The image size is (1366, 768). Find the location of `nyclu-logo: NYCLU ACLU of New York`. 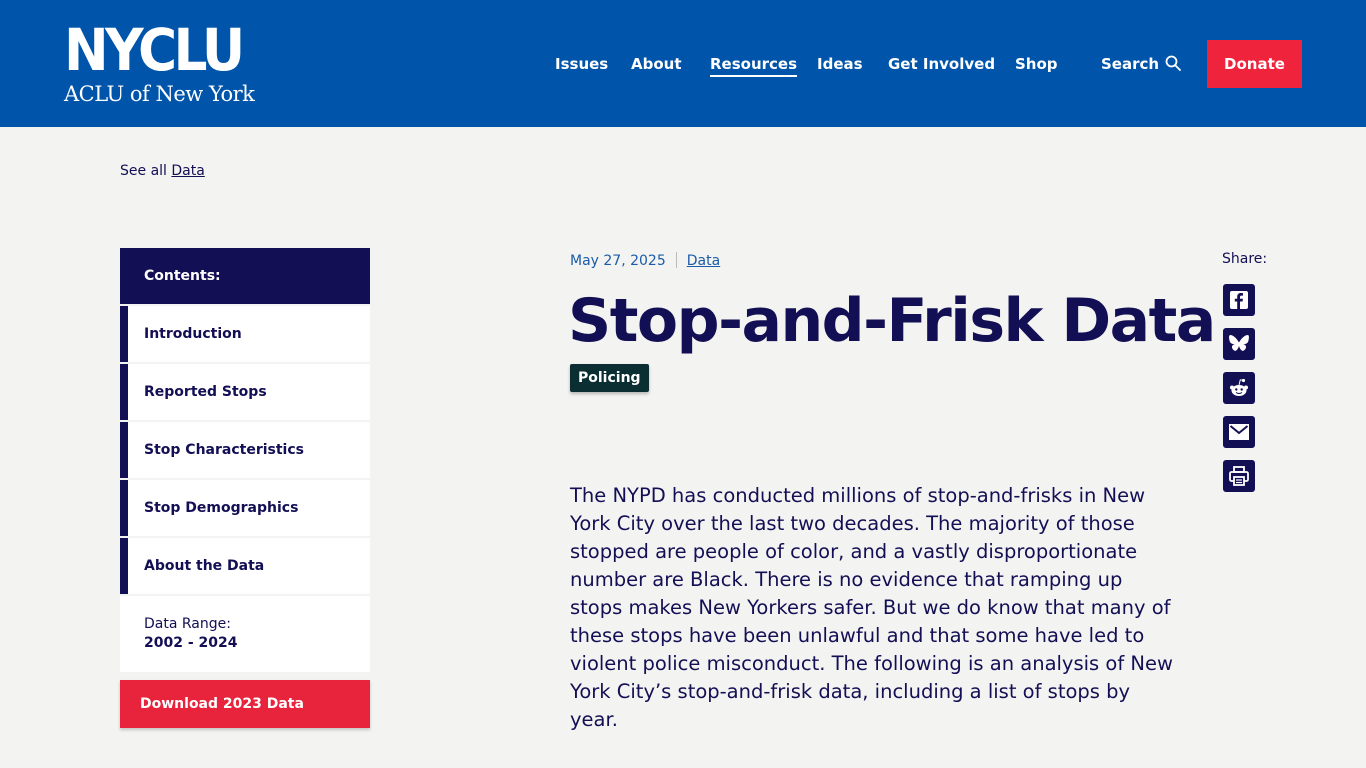

nyclu-logo: NYCLU ACLU of New York is located at coordinates (160, 61).